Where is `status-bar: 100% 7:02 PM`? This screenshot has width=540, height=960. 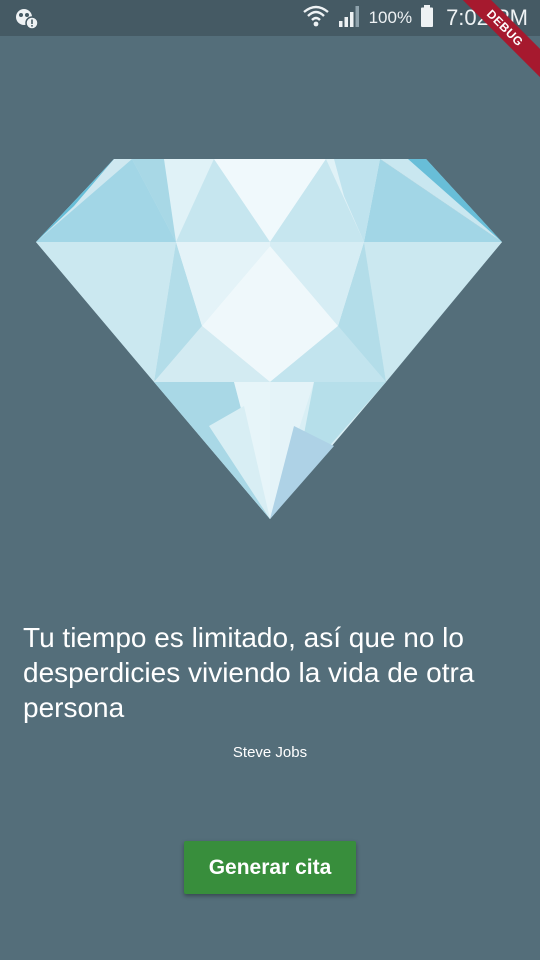 status-bar: 100% 7:02 PM is located at coordinates (270, 18).